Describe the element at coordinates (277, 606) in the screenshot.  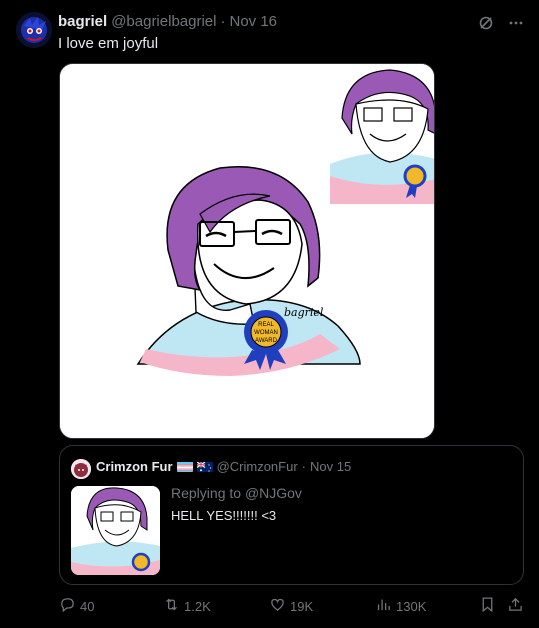
I see `like-icon` at that location.